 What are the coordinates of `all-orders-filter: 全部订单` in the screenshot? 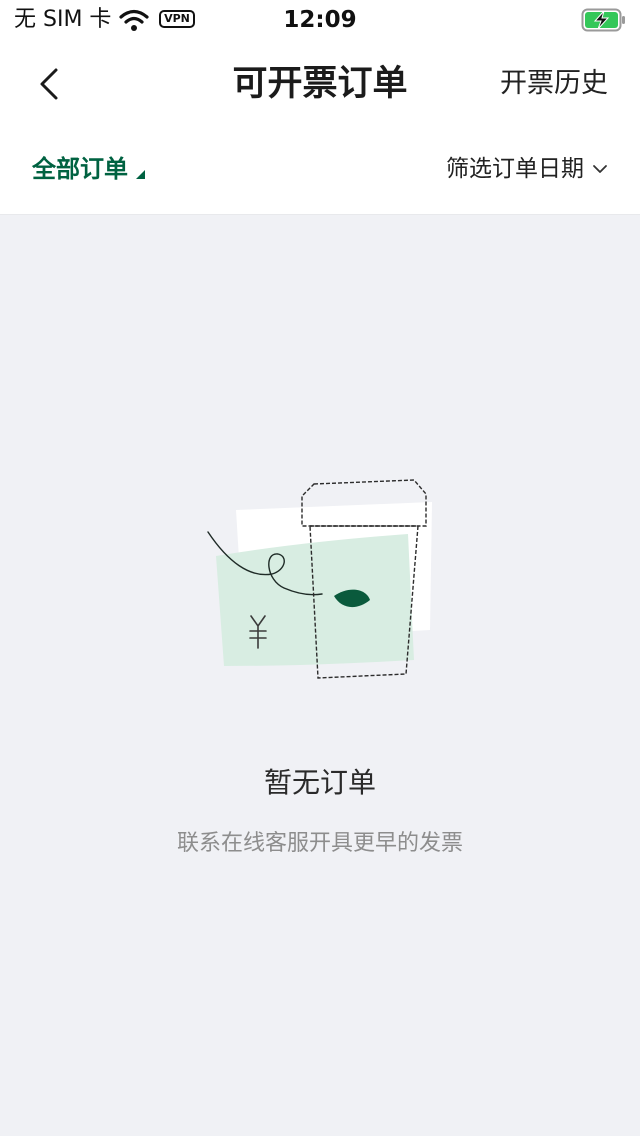 It's located at (88, 169).